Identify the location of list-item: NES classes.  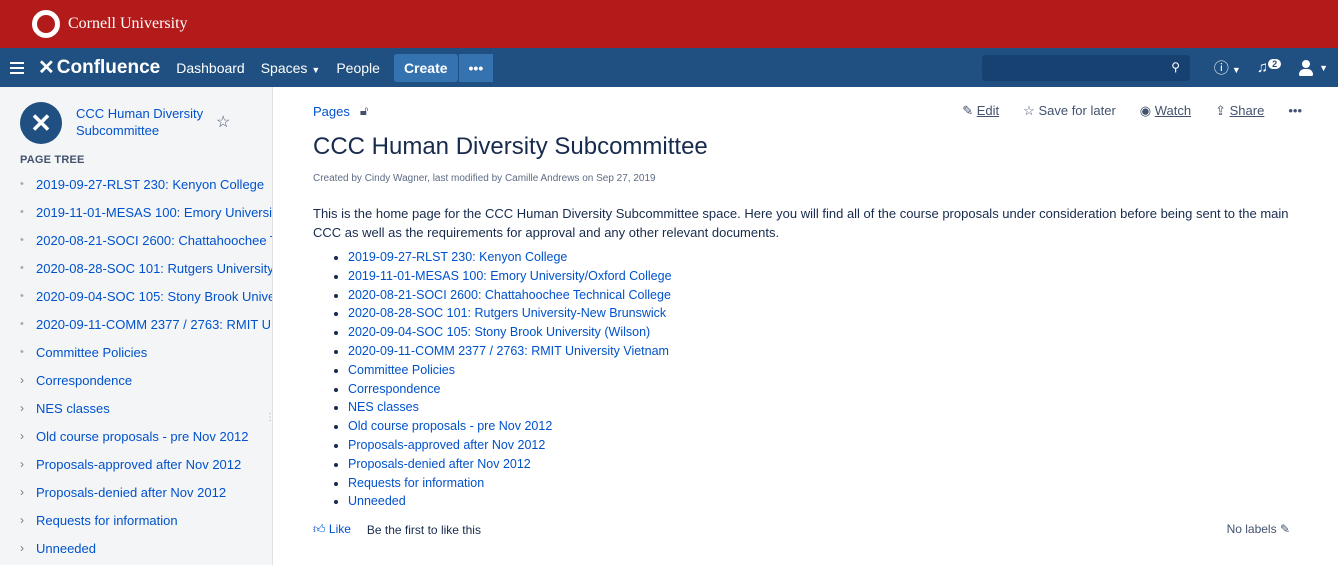
(843, 407).